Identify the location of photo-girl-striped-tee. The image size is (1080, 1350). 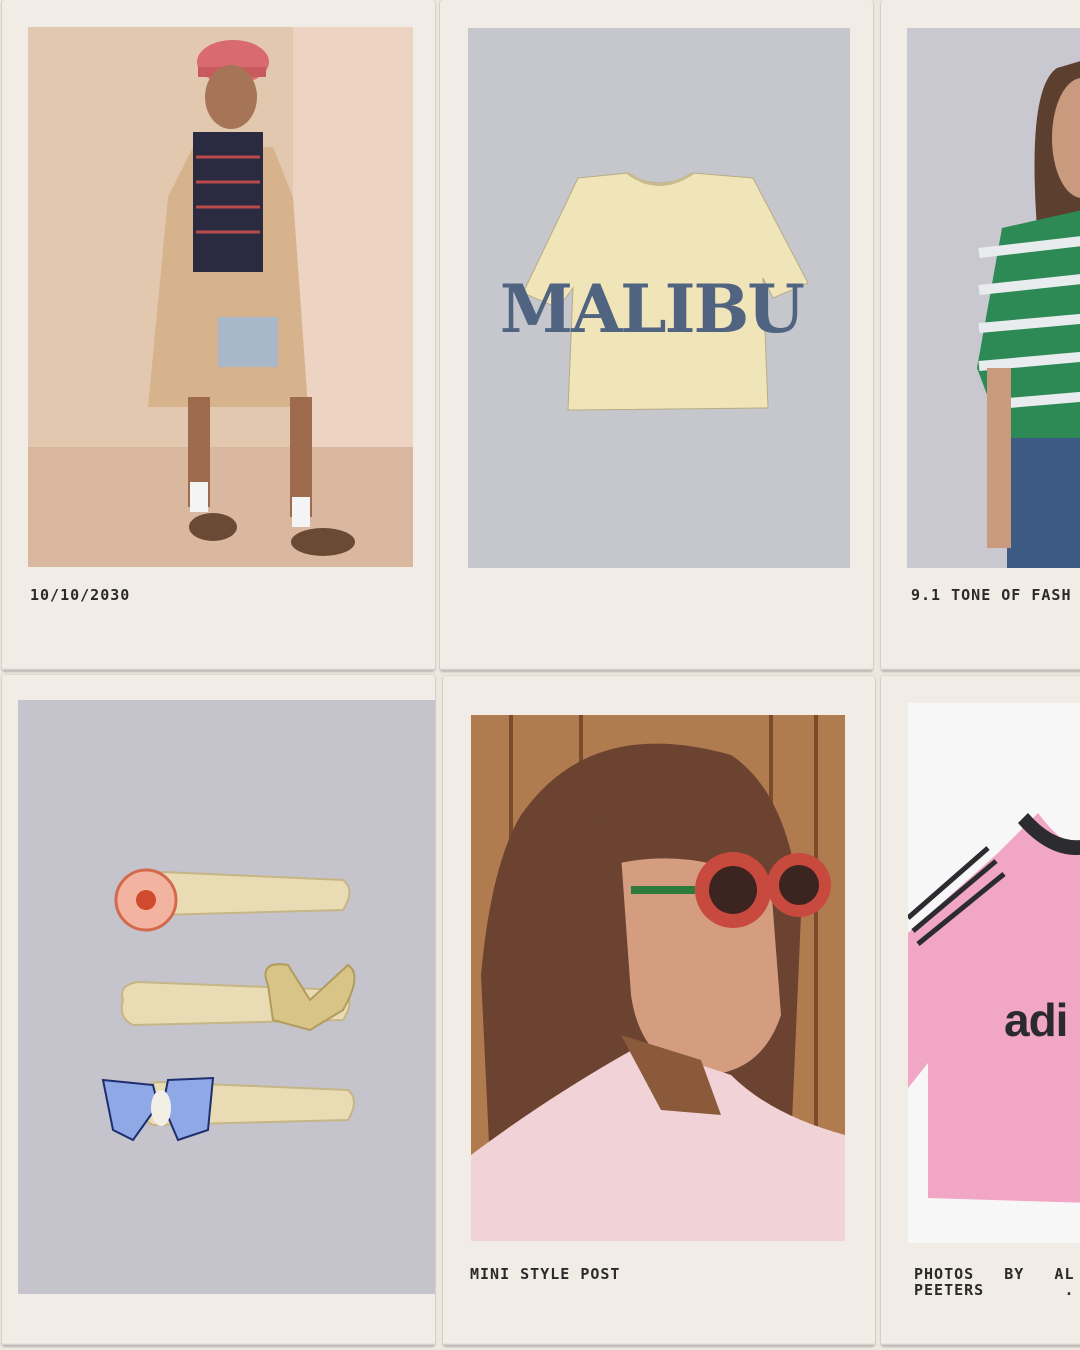
(993, 298).